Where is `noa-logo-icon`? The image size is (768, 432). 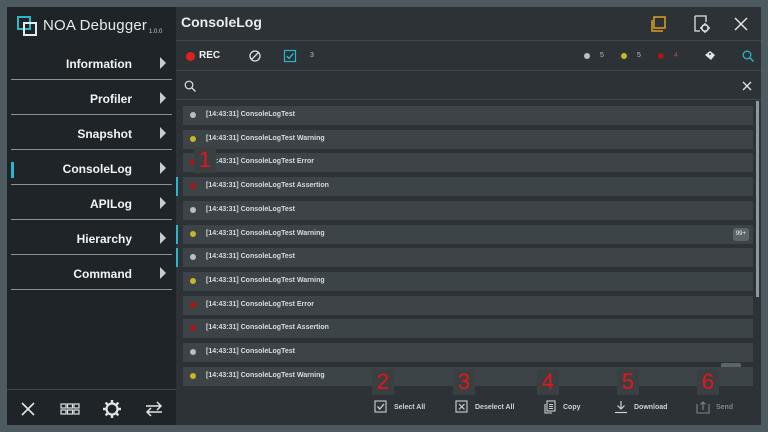 noa-logo-icon is located at coordinates (27, 26).